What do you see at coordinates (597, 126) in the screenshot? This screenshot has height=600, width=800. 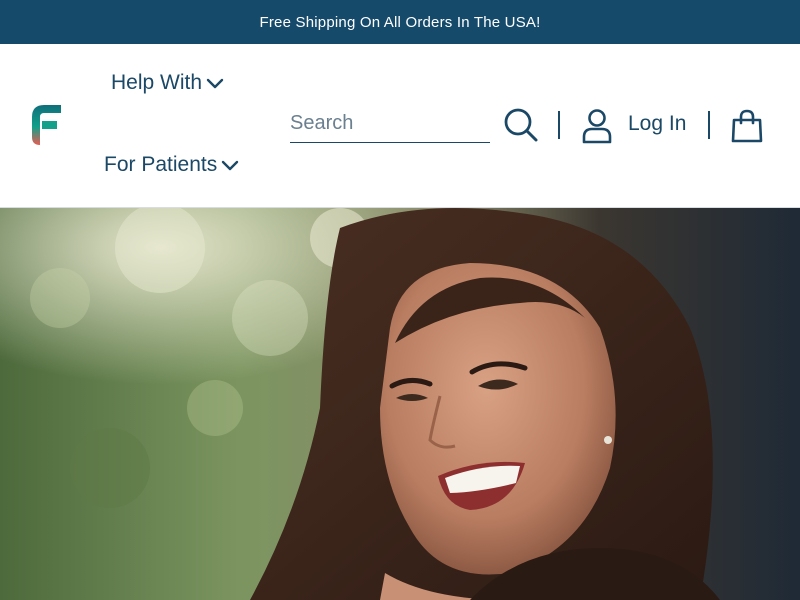 I see `user-icon` at bounding box center [597, 126].